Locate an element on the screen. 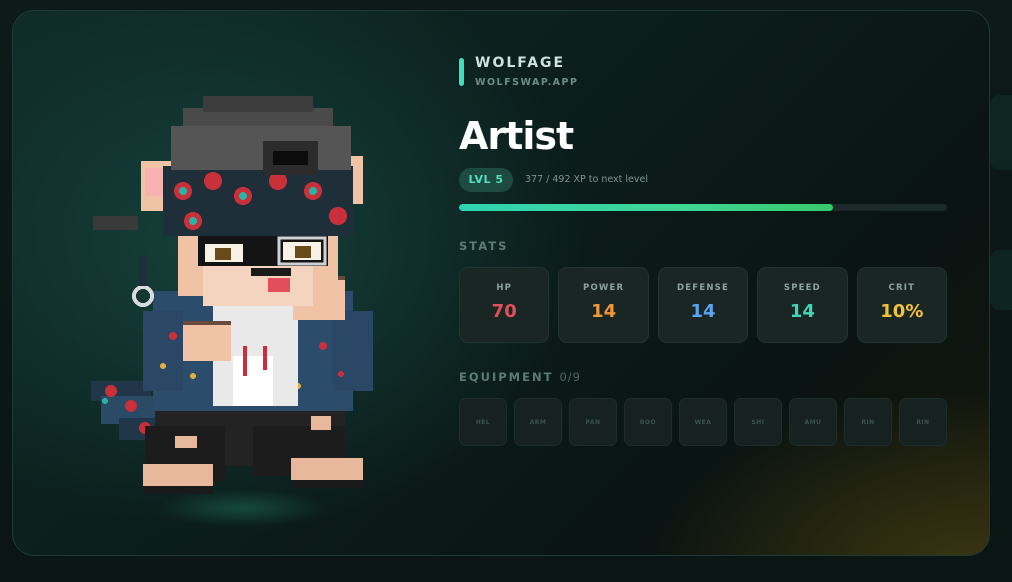 The height and width of the screenshot is (582, 1012). xp-progress-text: 377 / 492 XP to next level is located at coordinates (586, 179).